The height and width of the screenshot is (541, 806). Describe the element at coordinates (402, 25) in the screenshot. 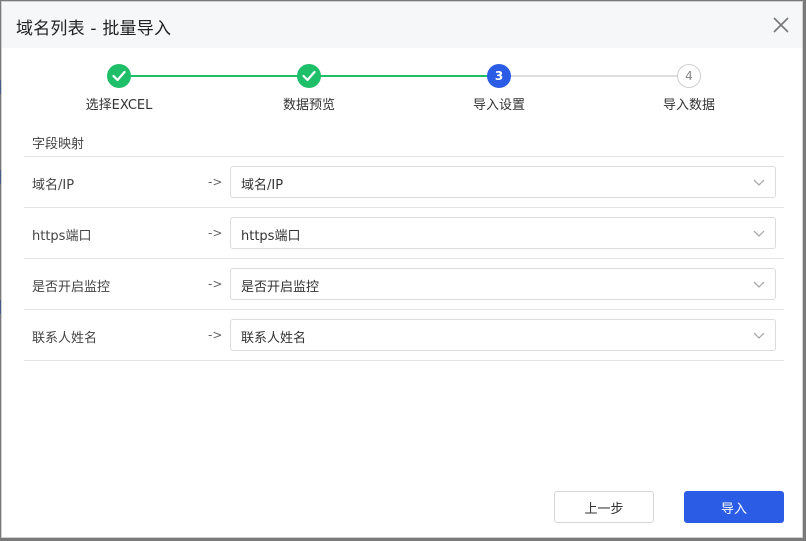

I see `dialog-header: 域名列表 - 批量导入` at that location.